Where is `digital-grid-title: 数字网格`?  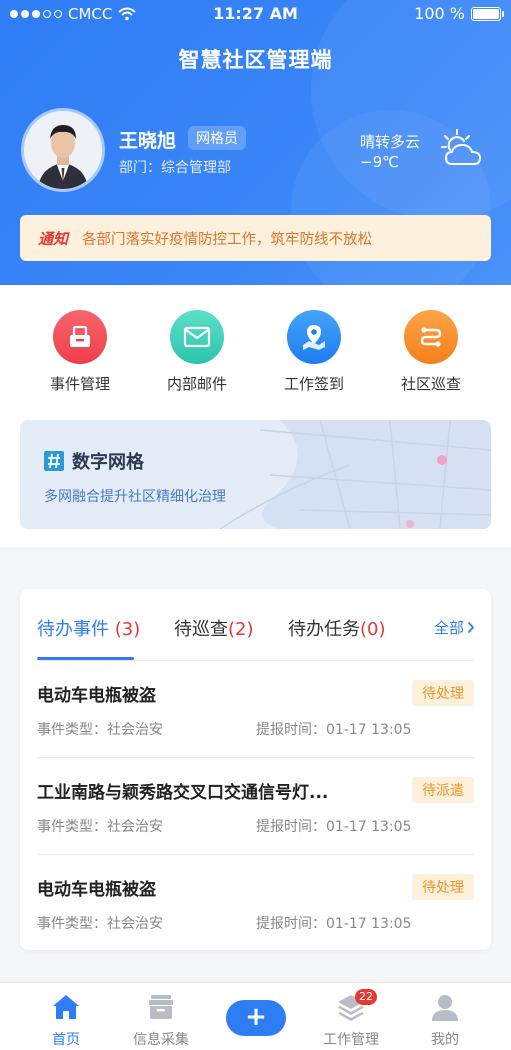 digital-grid-title: 数字网格 is located at coordinates (108, 462).